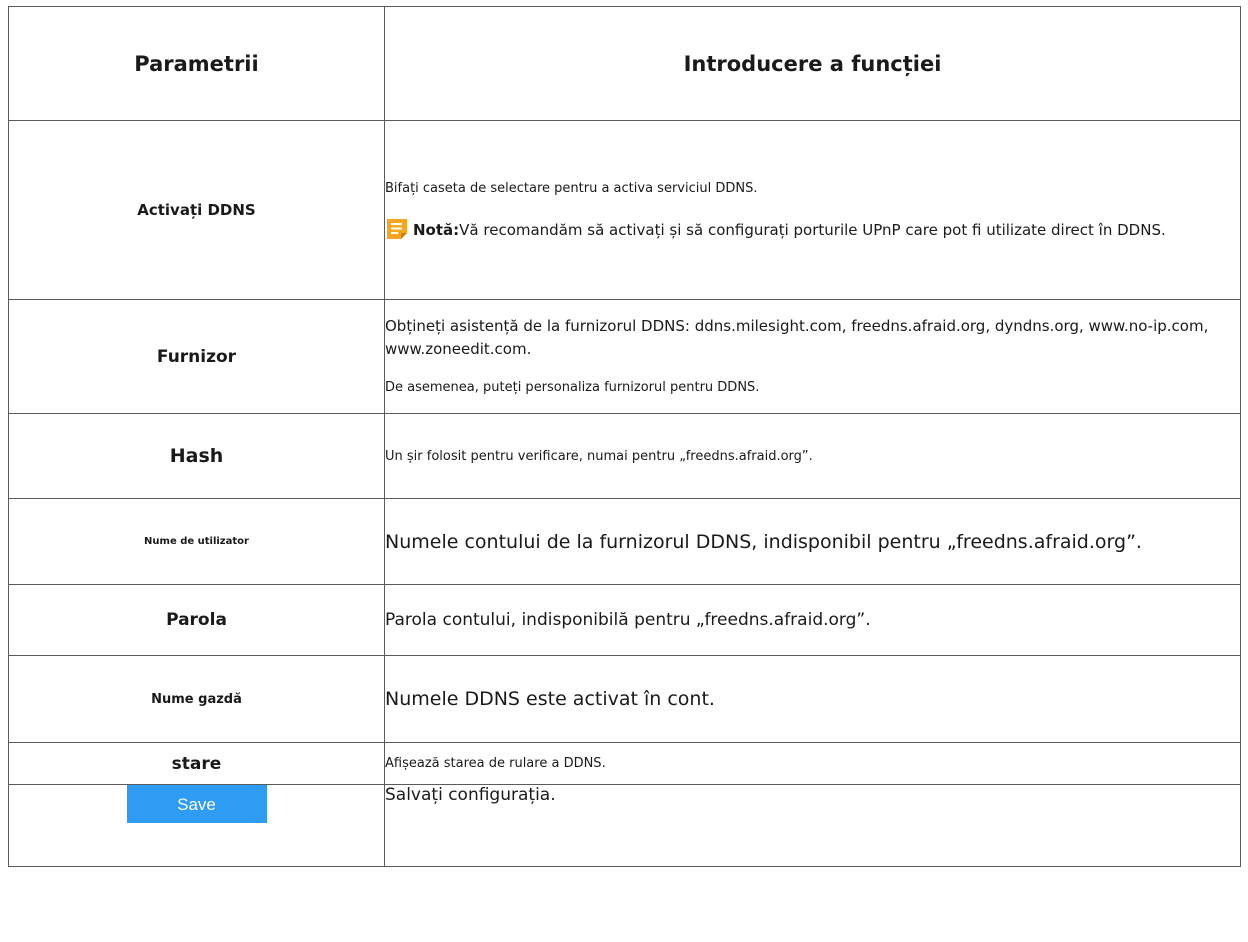 The width and height of the screenshot is (1248, 942). Describe the element at coordinates (196, 210) in the screenshot. I see `param-name: Activați DDNS` at that location.